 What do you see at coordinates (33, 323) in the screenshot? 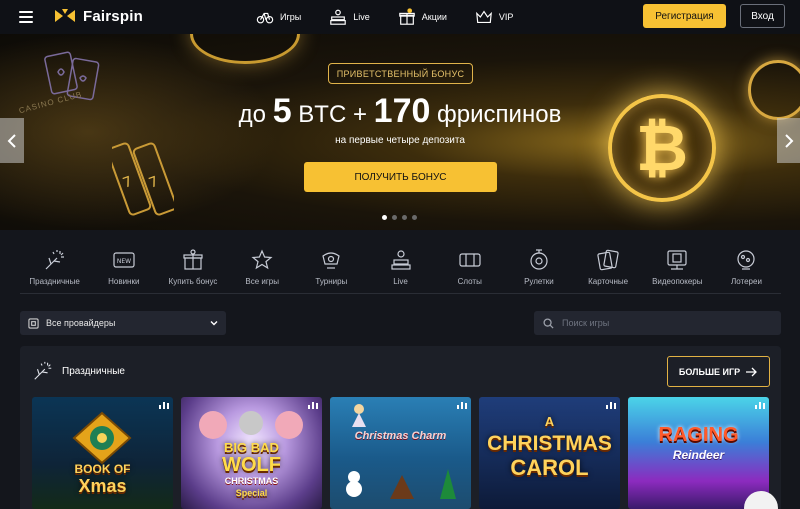
I see `provider-icon` at bounding box center [33, 323].